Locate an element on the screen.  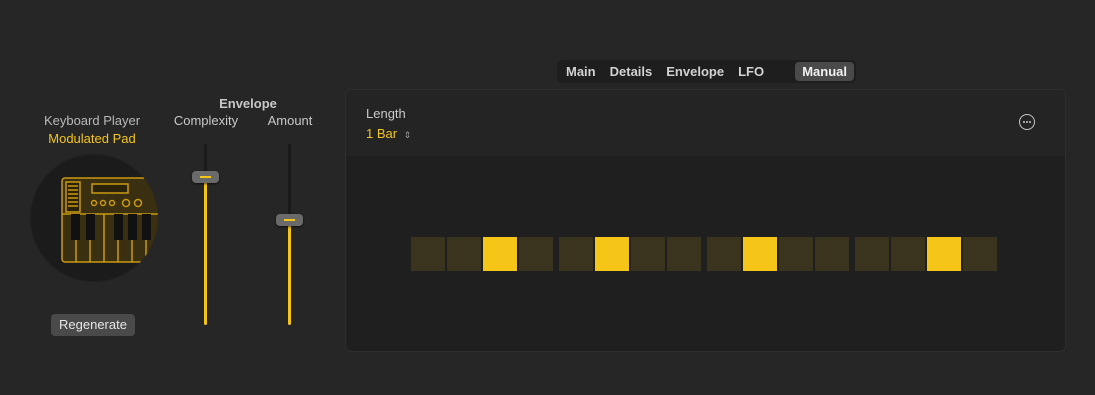
preset-name: Modulated Pad is located at coordinates (92, 138).